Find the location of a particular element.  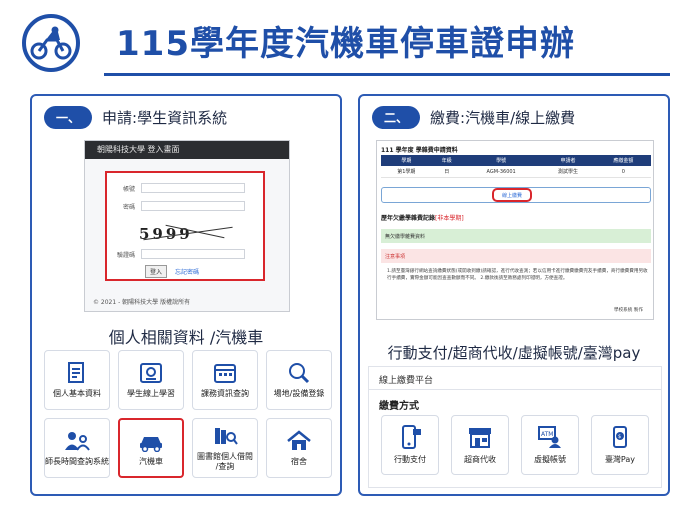

account-label: 帳號 is located at coordinates (128, 189).